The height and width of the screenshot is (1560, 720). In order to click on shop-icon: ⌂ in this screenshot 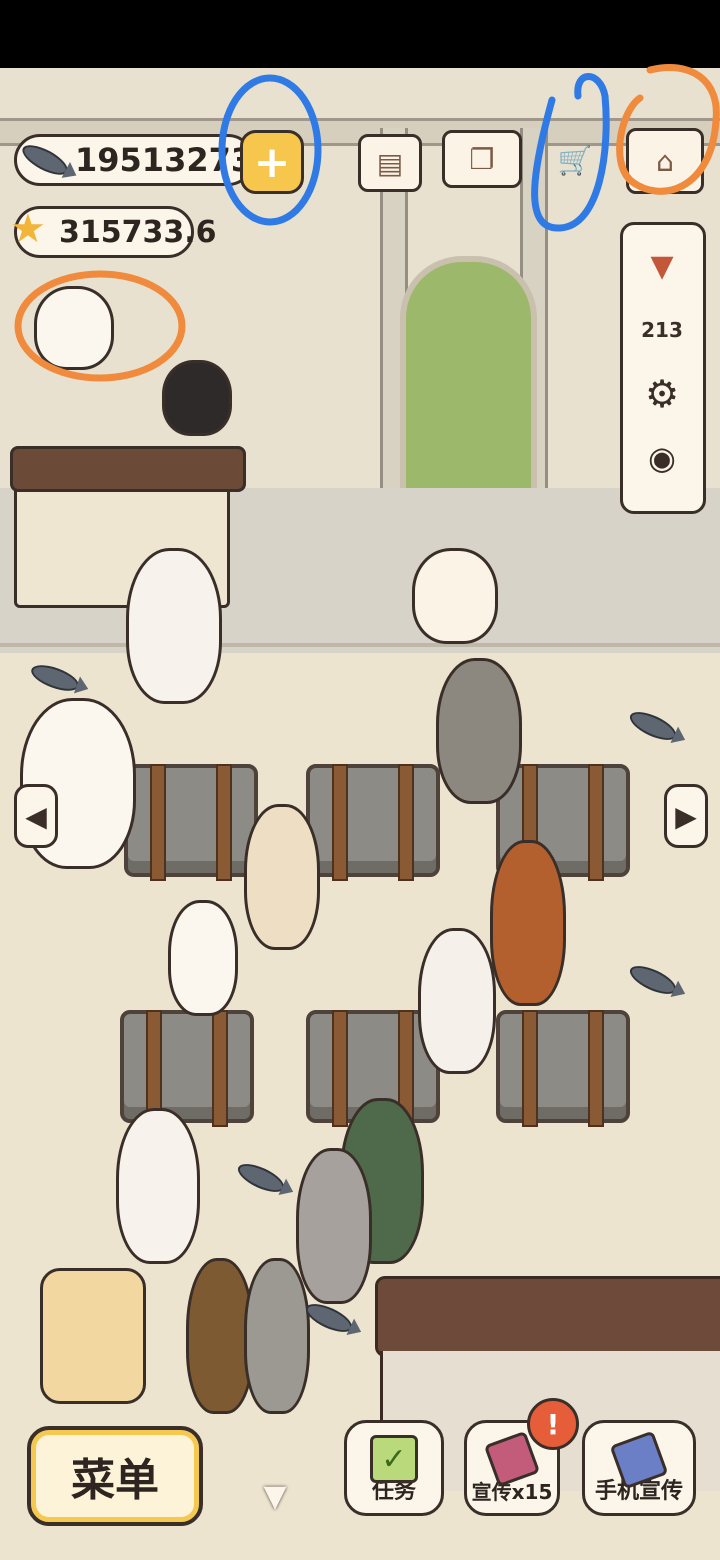, I will do `click(665, 161)`.